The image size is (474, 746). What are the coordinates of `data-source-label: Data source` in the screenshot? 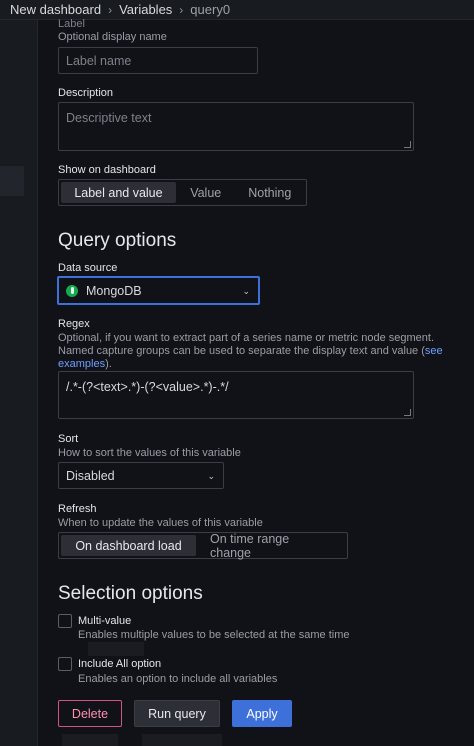 It's located at (88, 268).